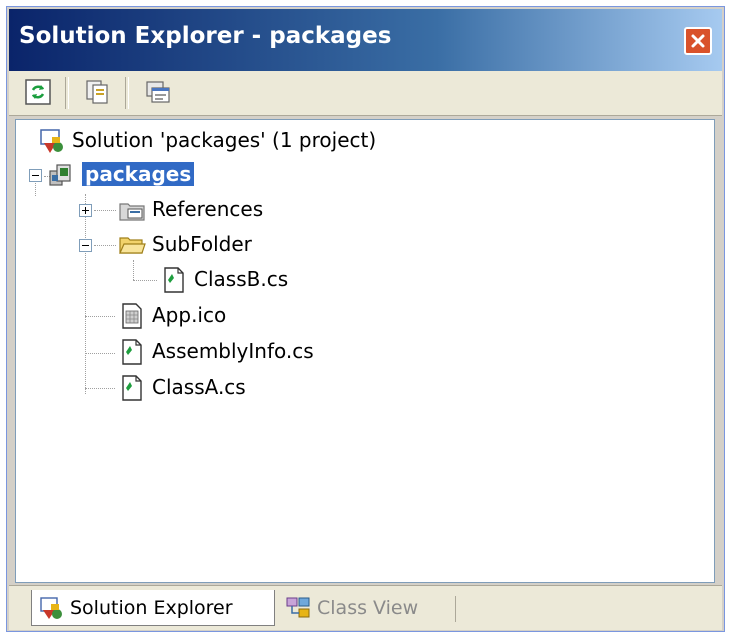 The image size is (729, 636). Describe the element at coordinates (224, 140) in the screenshot. I see `tree-node-label: Solution 'packages' (1 project)` at that location.